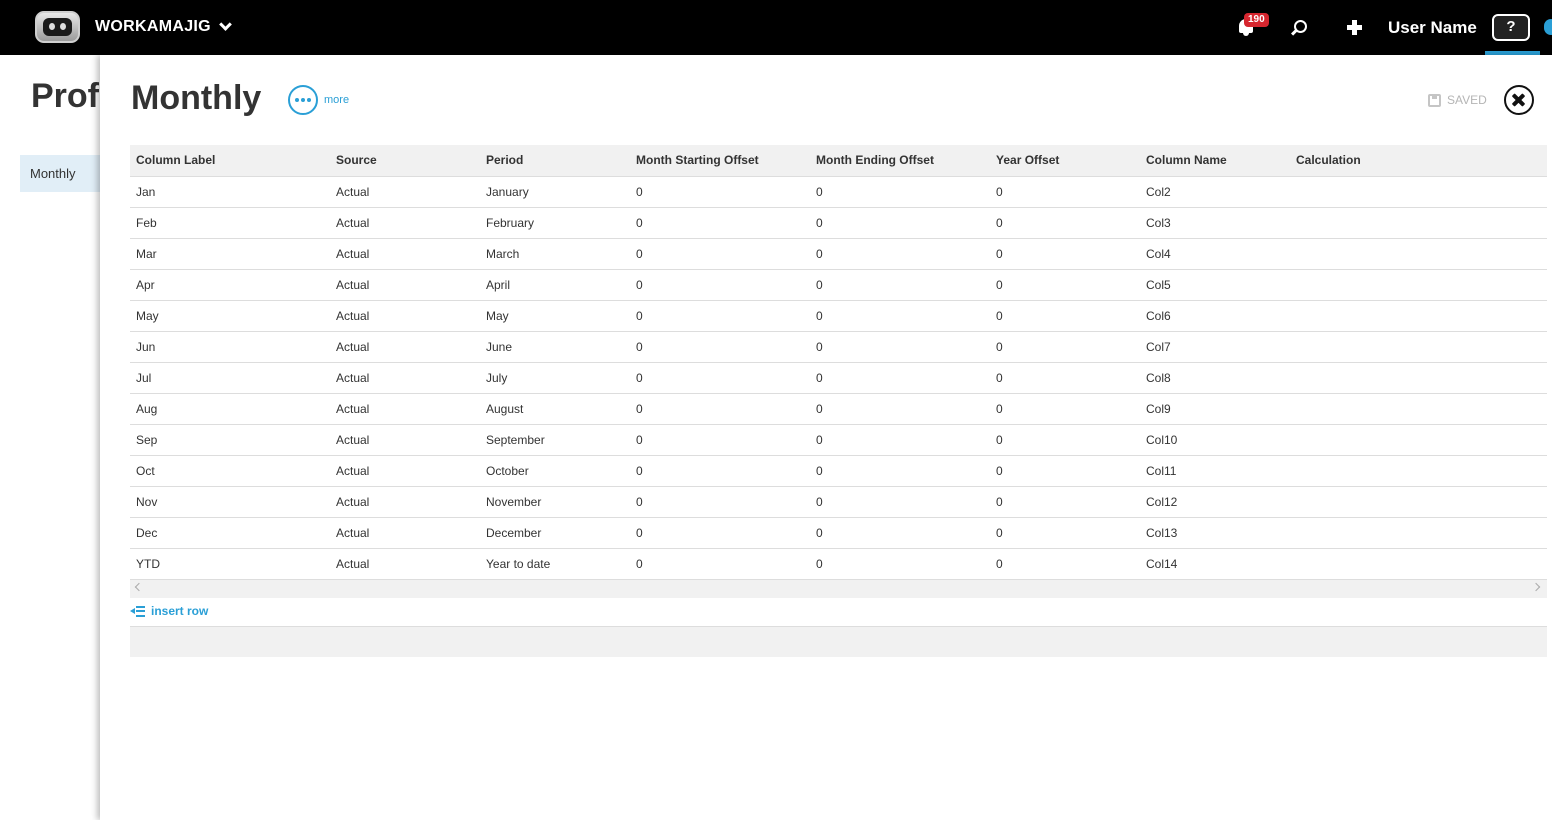 This screenshot has width=1552, height=820. What do you see at coordinates (230, 192) in the screenshot?
I see `table-cell: Jan` at bounding box center [230, 192].